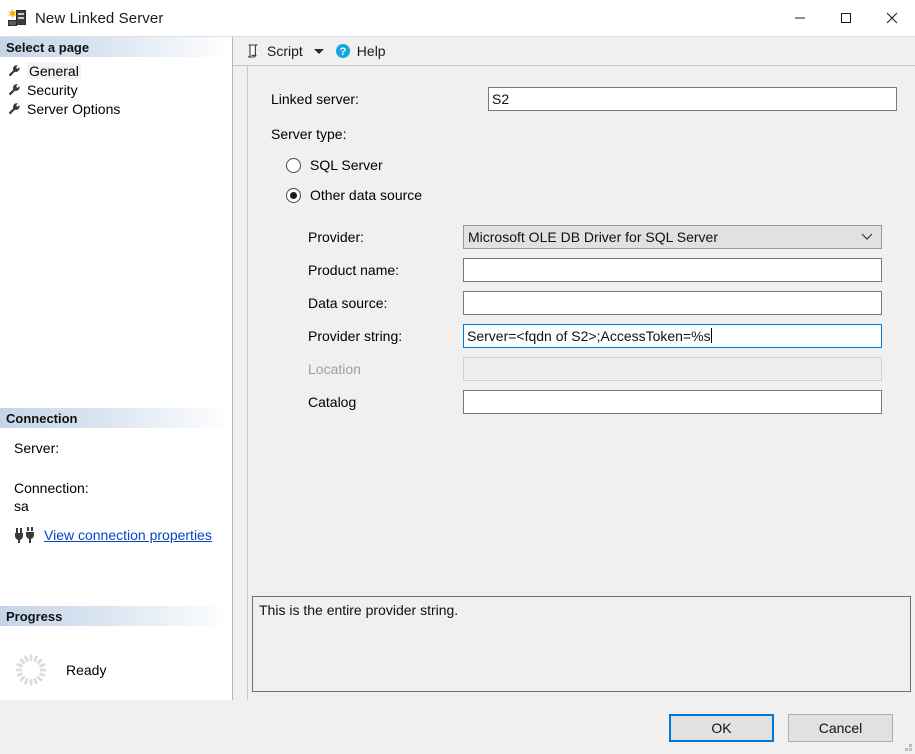 The width and height of the screenshot is (915, 754). I want to click on radio-other-data-source-indicator, so click(293, 195).